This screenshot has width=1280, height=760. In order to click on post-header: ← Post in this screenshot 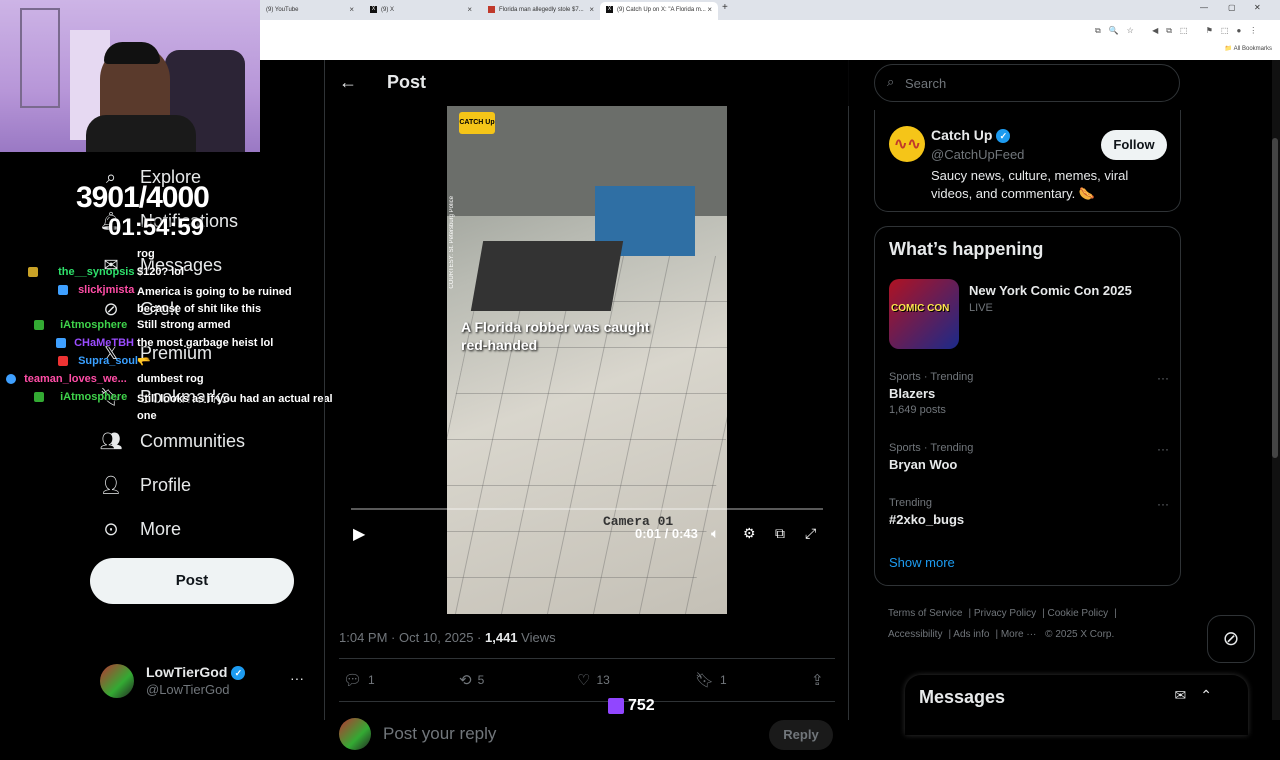, I will do `click(587, 83)`.